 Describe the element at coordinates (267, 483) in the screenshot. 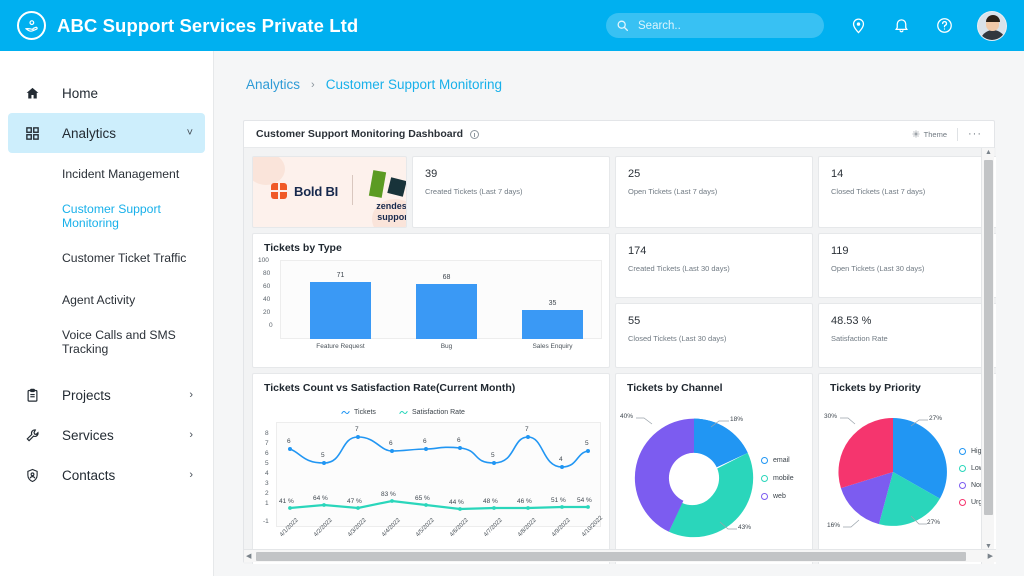

I see `y-tick: 3` at that location.